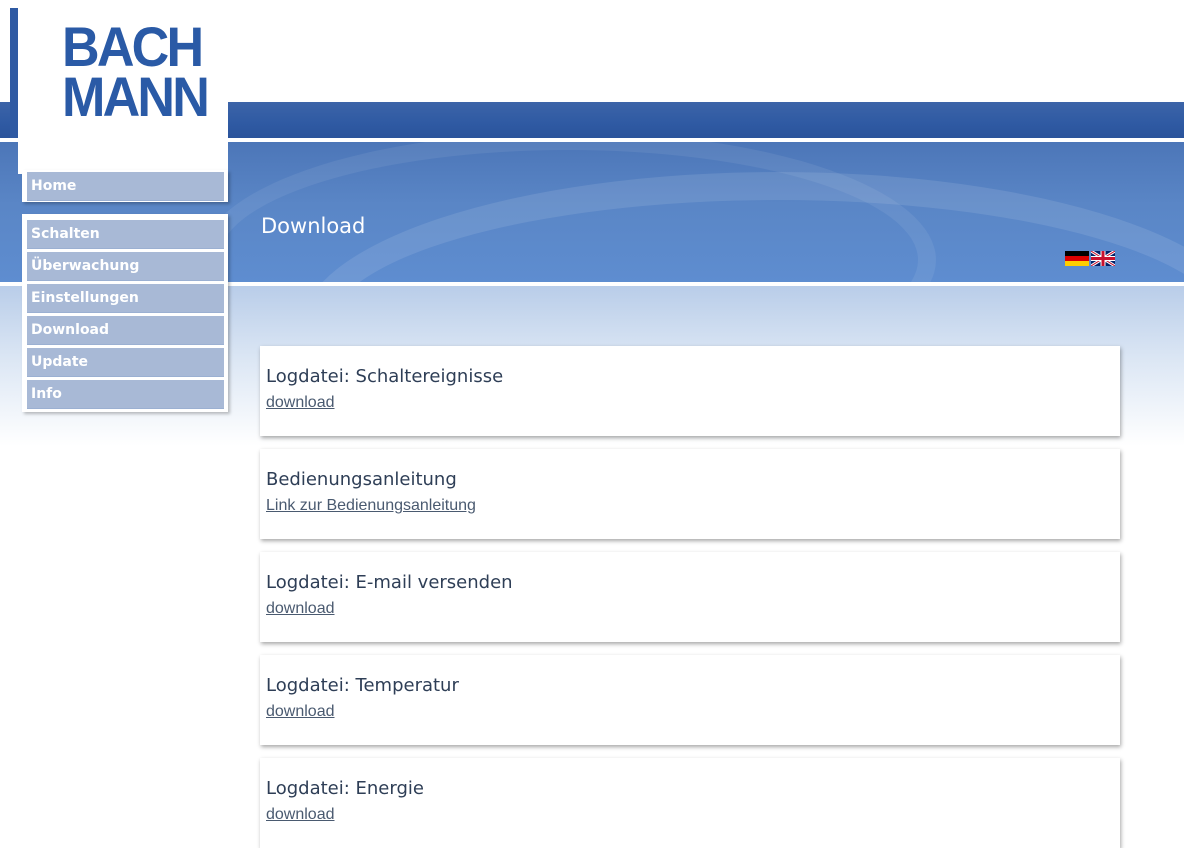  I want to click on card-title: Logdatei: Energie, so click(345, 788).